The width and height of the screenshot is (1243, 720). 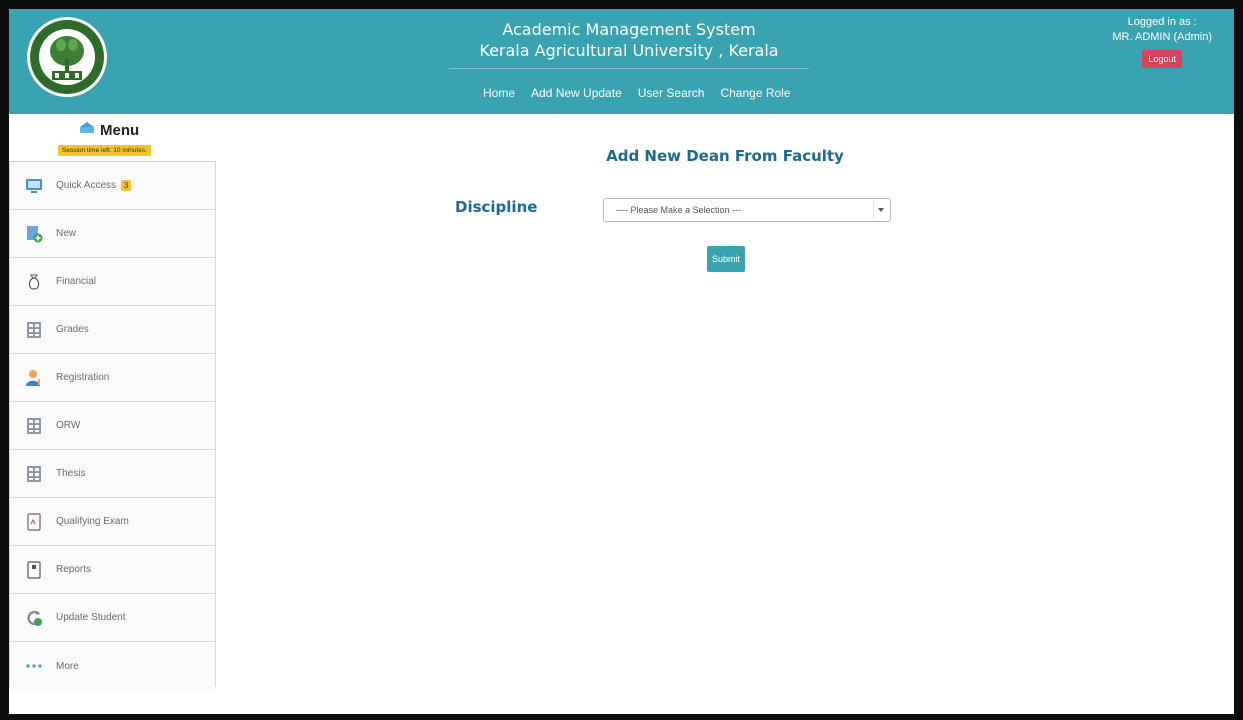 What do you see at coordinates (104, 150) in the screenshot?
I see `session-timer-badge: Session time left: 10 minutes.` at bounding box center [104, 150].